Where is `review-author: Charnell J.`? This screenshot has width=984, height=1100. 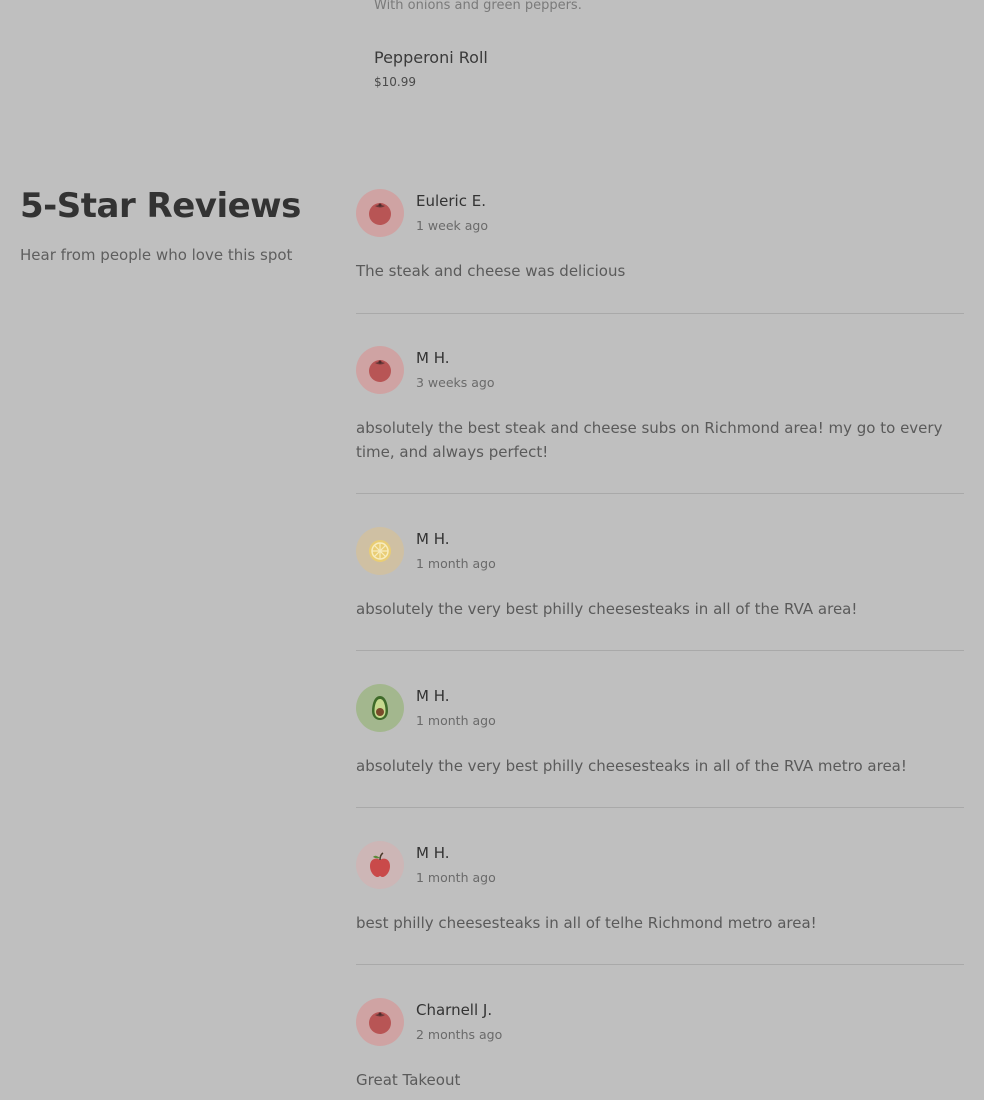
review-author: Charnell J. is located at coordinates (454, 1010).